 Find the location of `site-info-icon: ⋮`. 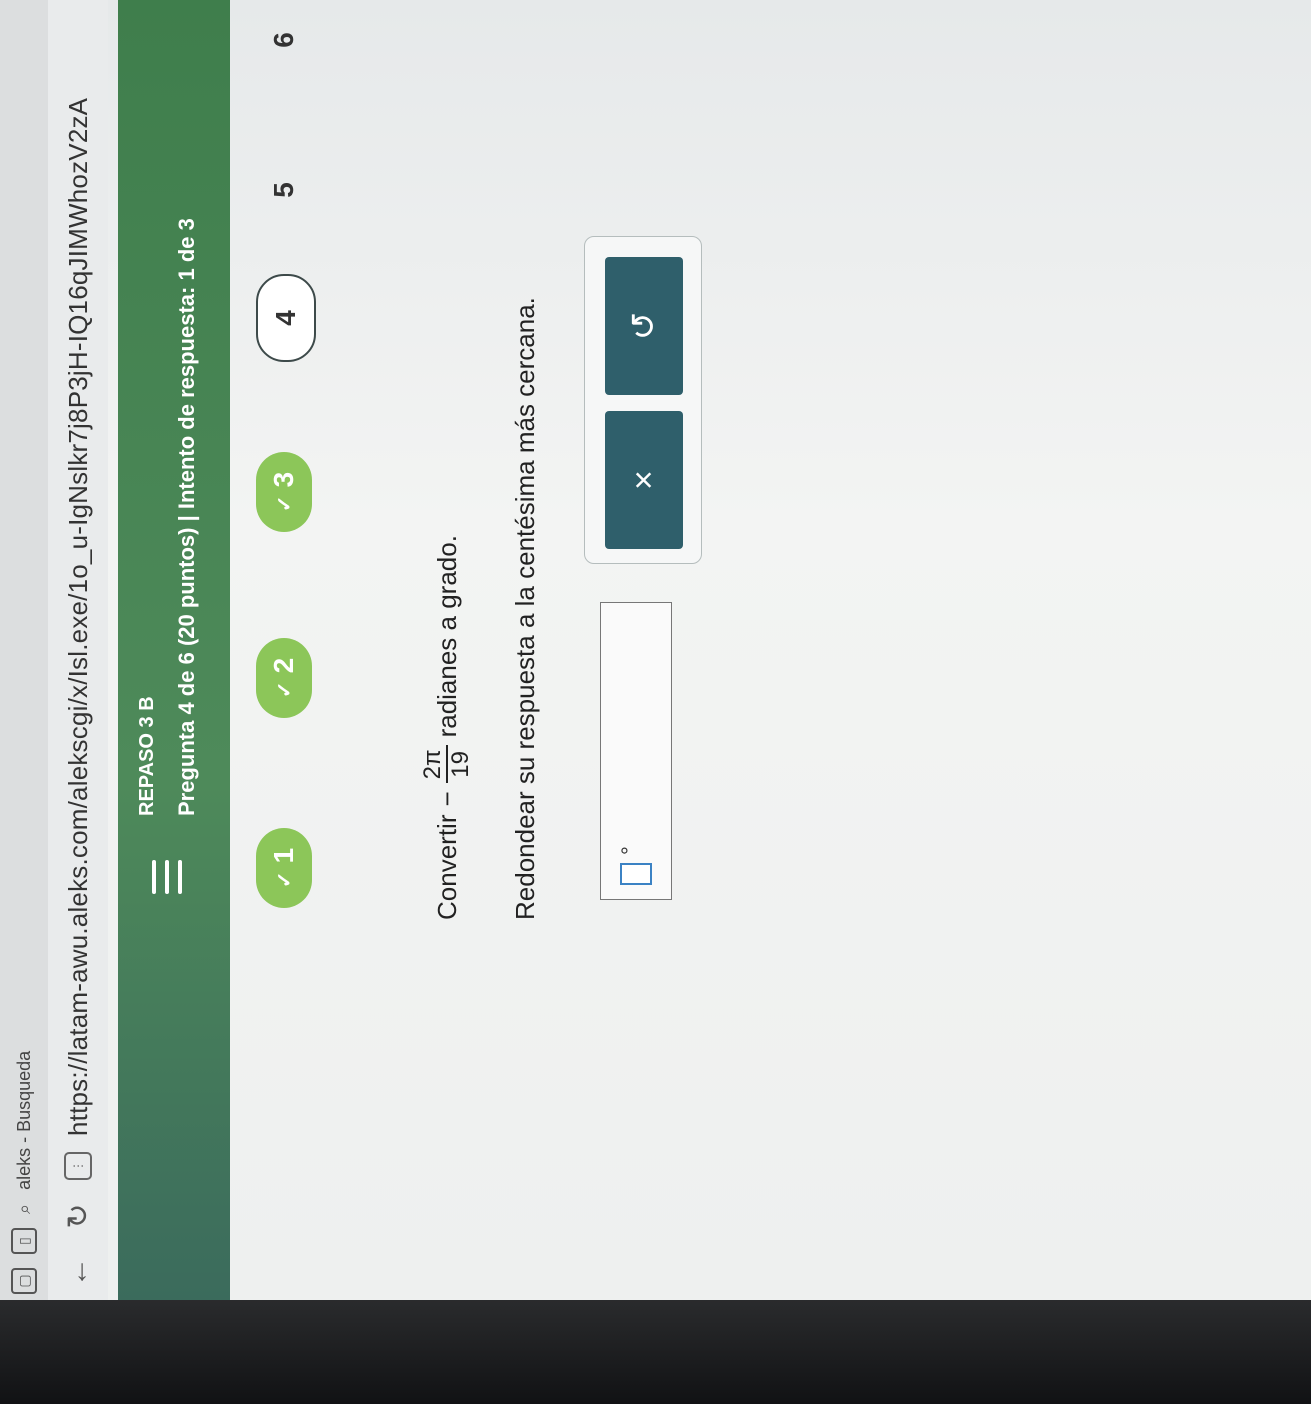

site-info-icon: ⋮ is located at coordinates (78, 1166).